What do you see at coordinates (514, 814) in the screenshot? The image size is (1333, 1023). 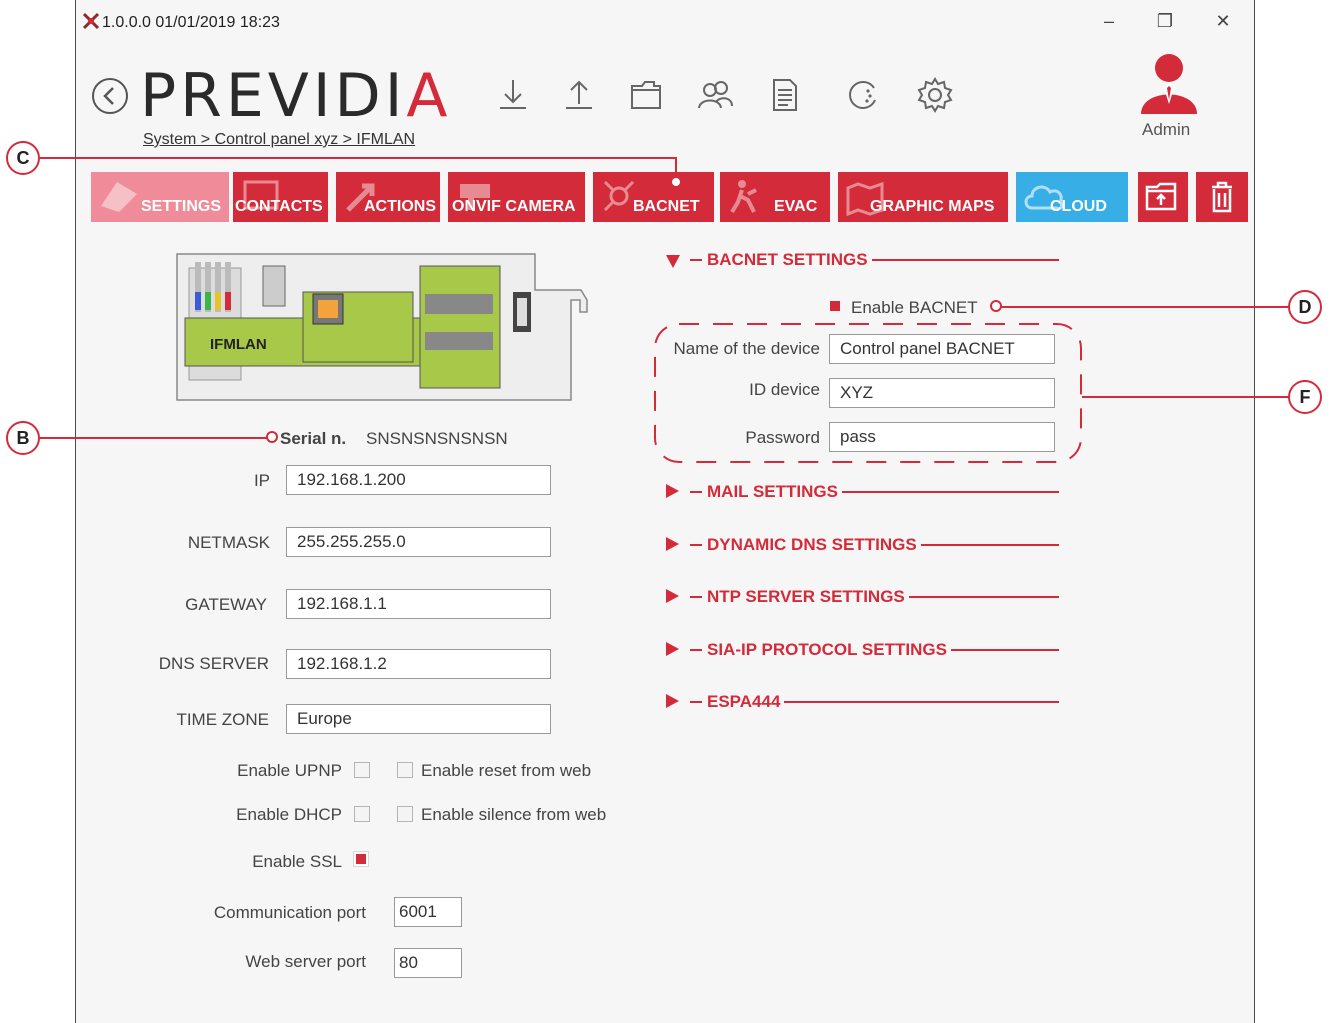 I see `enable-silence-web-label: Enable silence from web` at bounding box center [514, 814].